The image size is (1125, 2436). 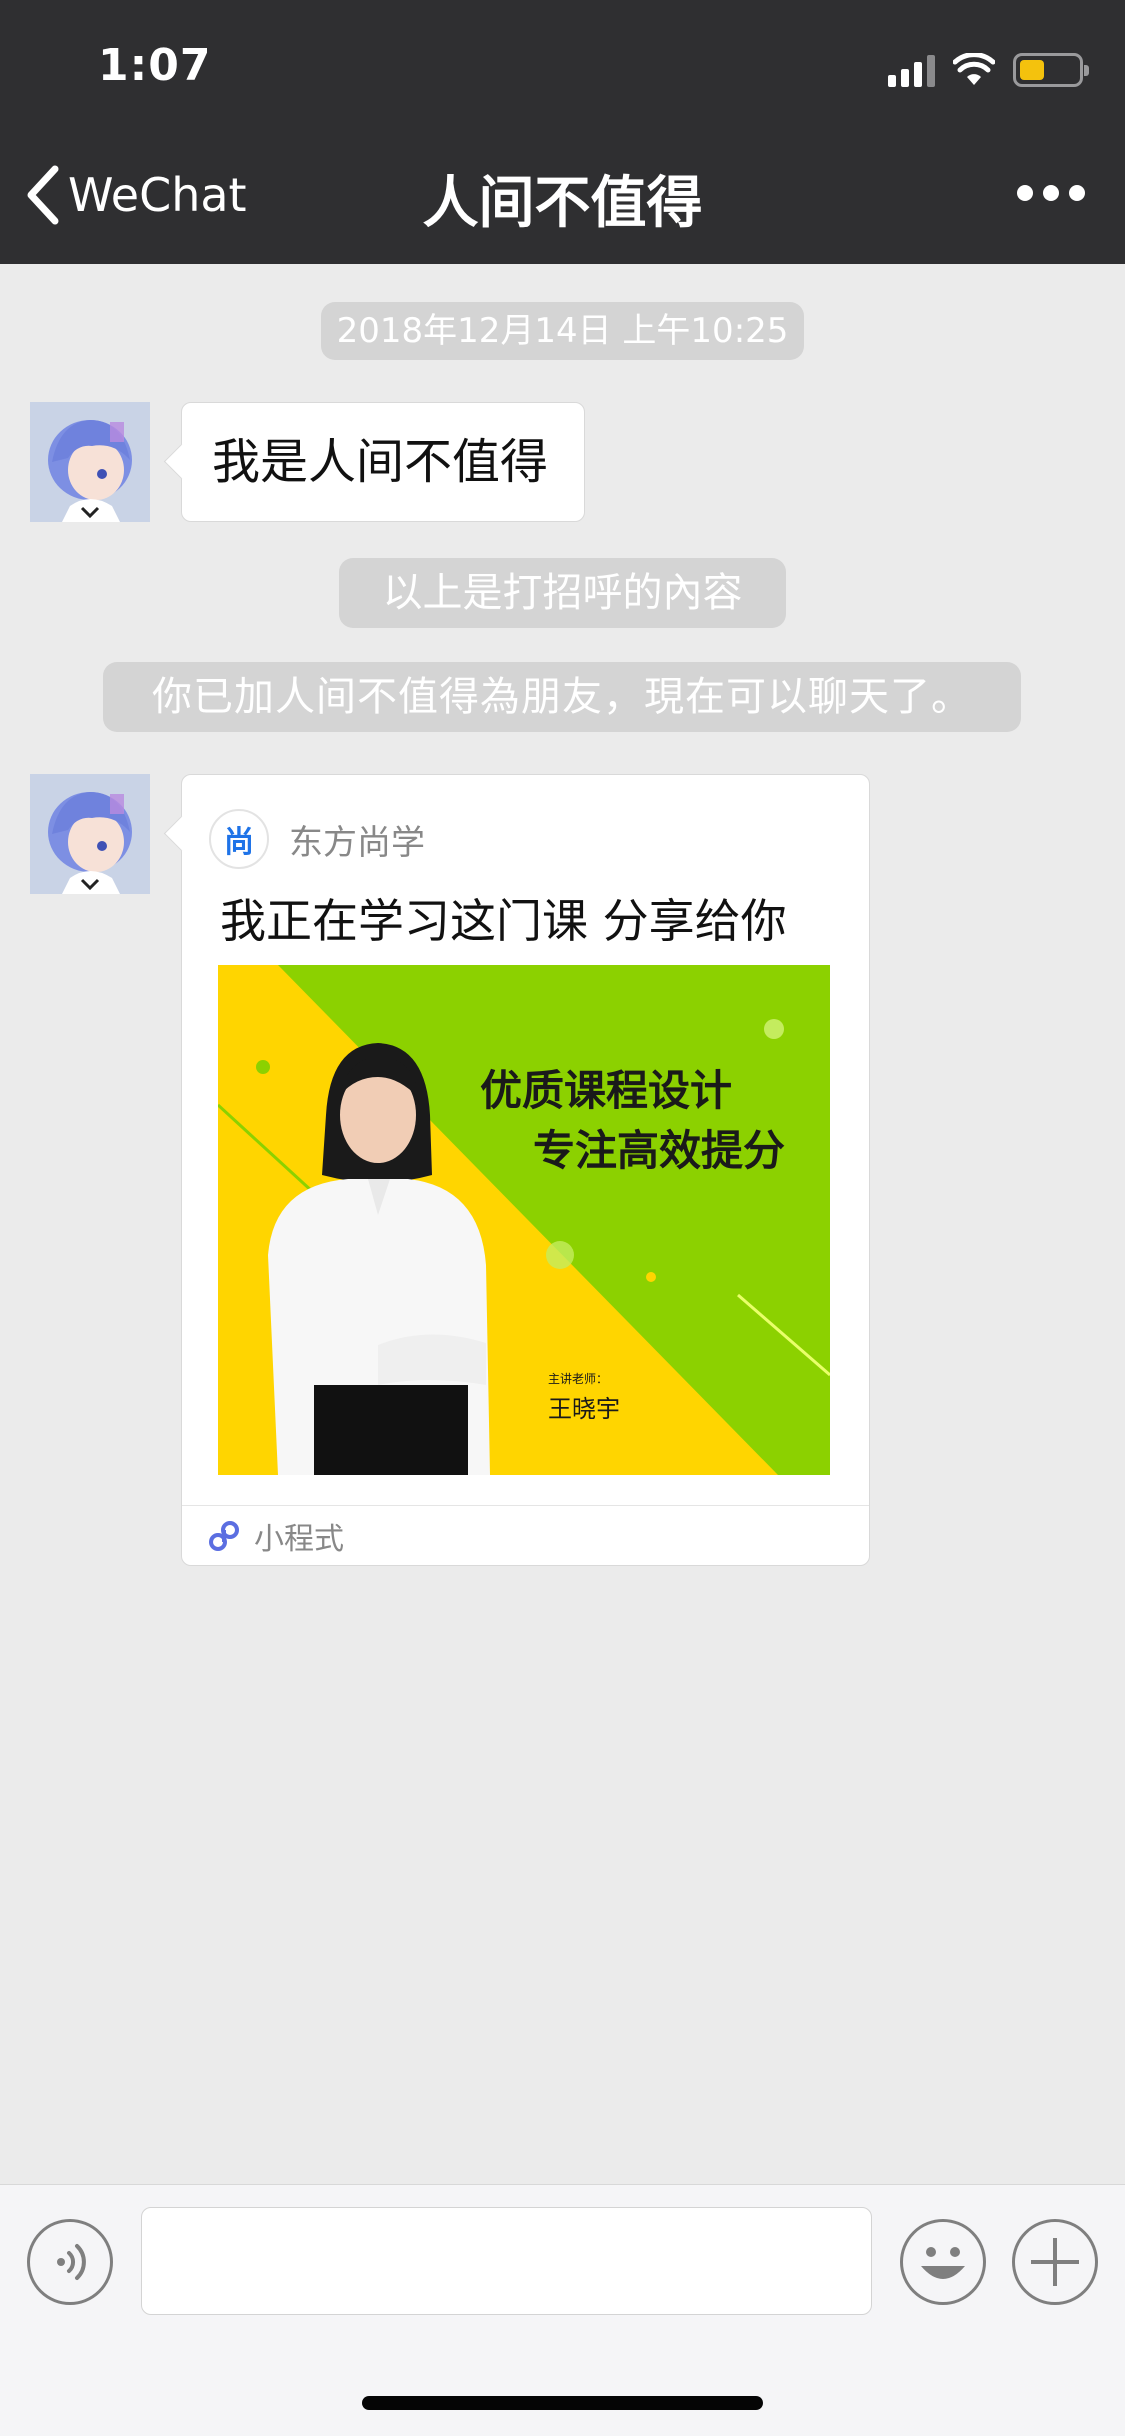 I want to click on ellipsis-icon, so click(x=1025, y=193).